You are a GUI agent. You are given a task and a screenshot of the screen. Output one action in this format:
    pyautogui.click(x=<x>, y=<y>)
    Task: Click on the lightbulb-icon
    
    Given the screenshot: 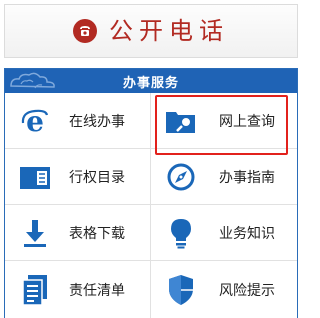 What is the action you would take?
    pyautogui.click(x=181, y=233)
    